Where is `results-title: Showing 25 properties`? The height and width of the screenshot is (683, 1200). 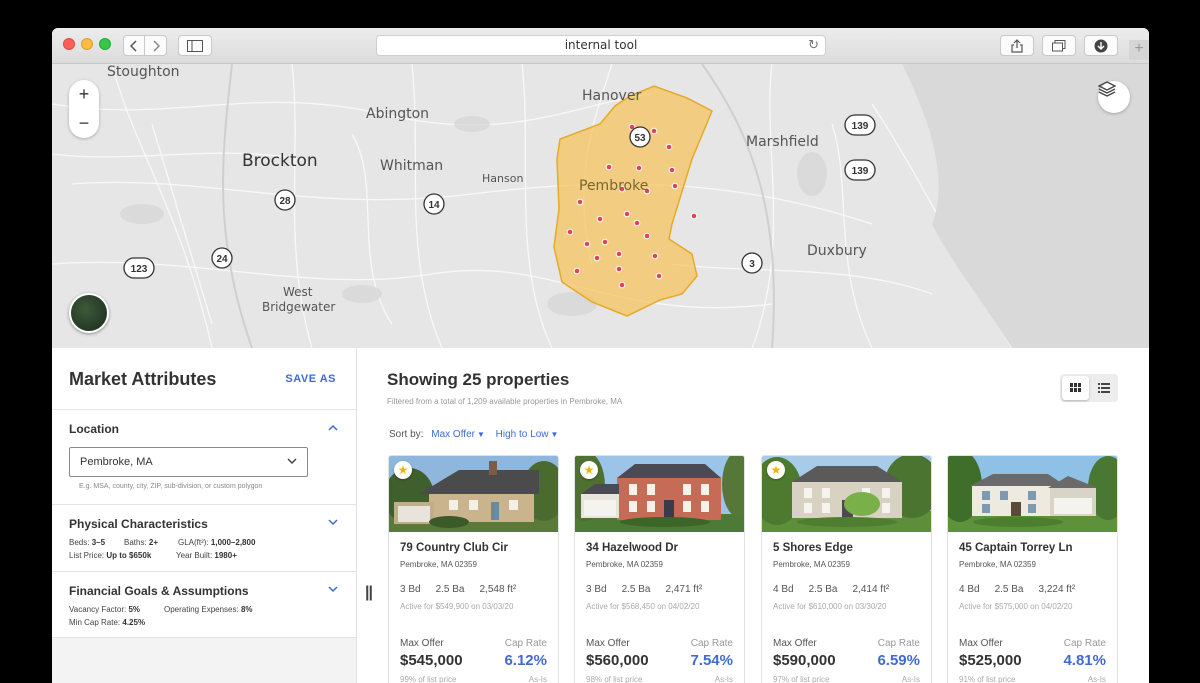 results-title: Showing 25 properties is located at coordinates (478, 379).